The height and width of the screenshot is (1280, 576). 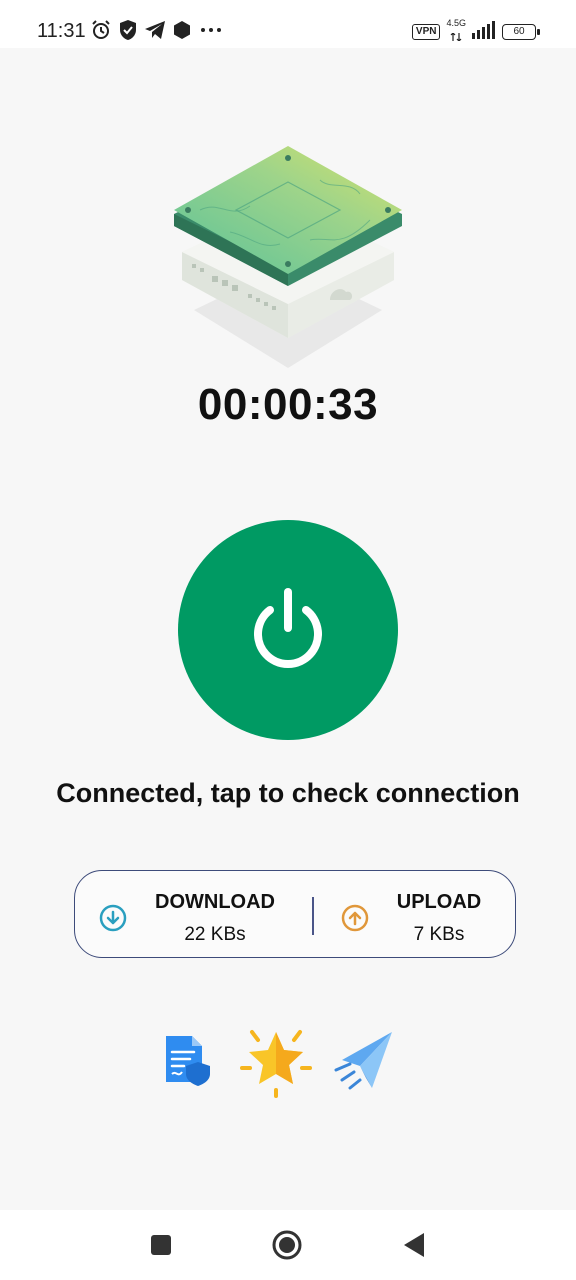 I want to click on power-icon, so click(x=288, y=628).